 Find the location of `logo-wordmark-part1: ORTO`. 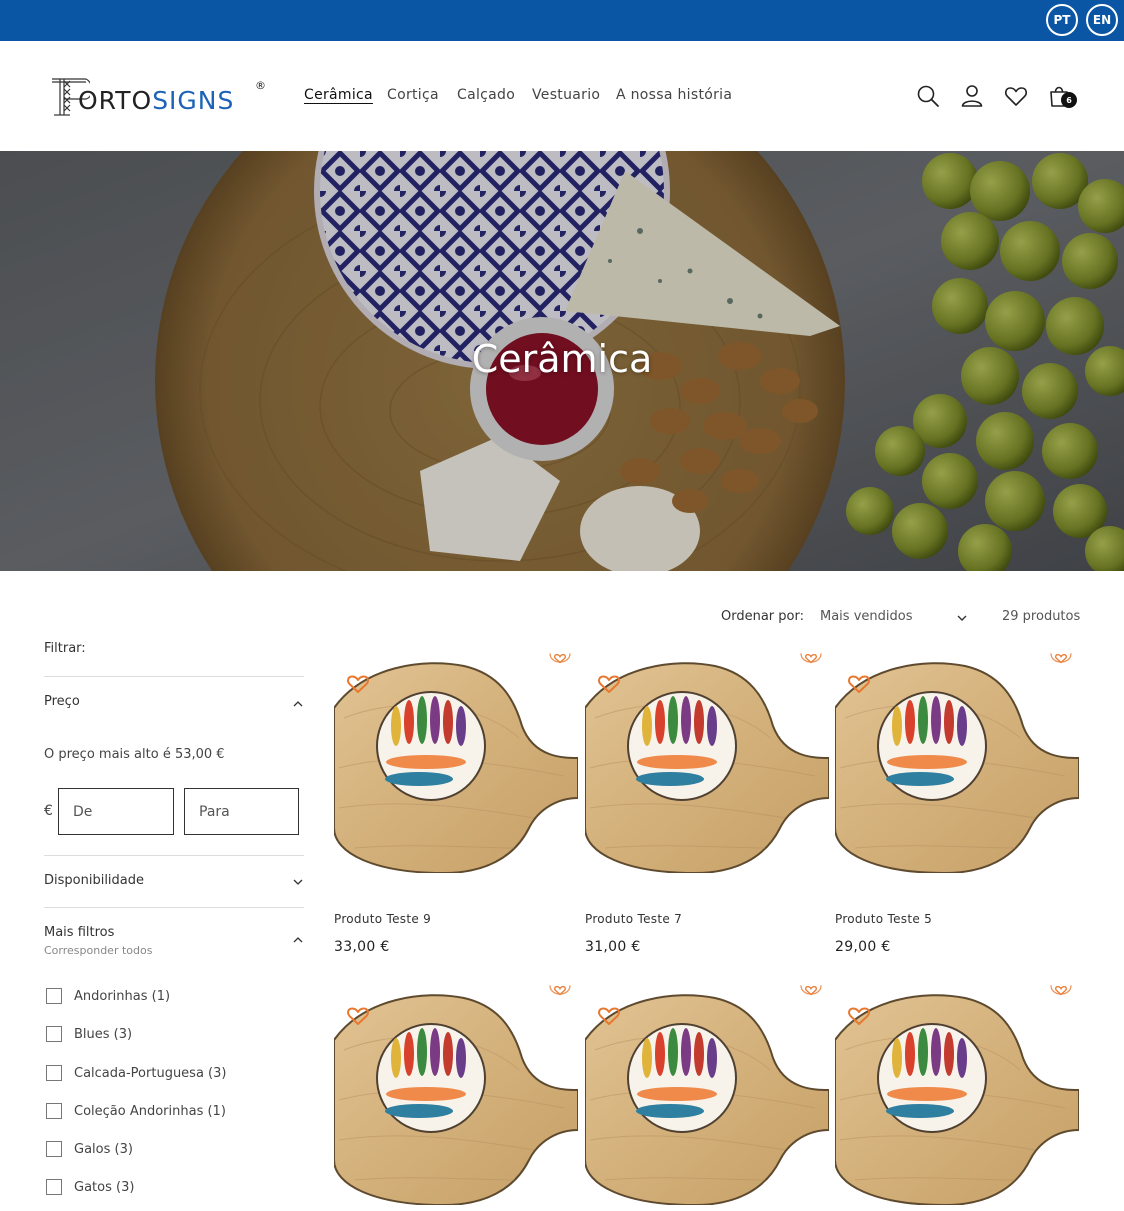

logo-wordmark-part1: ORTO is located at coordinates (115, 100).